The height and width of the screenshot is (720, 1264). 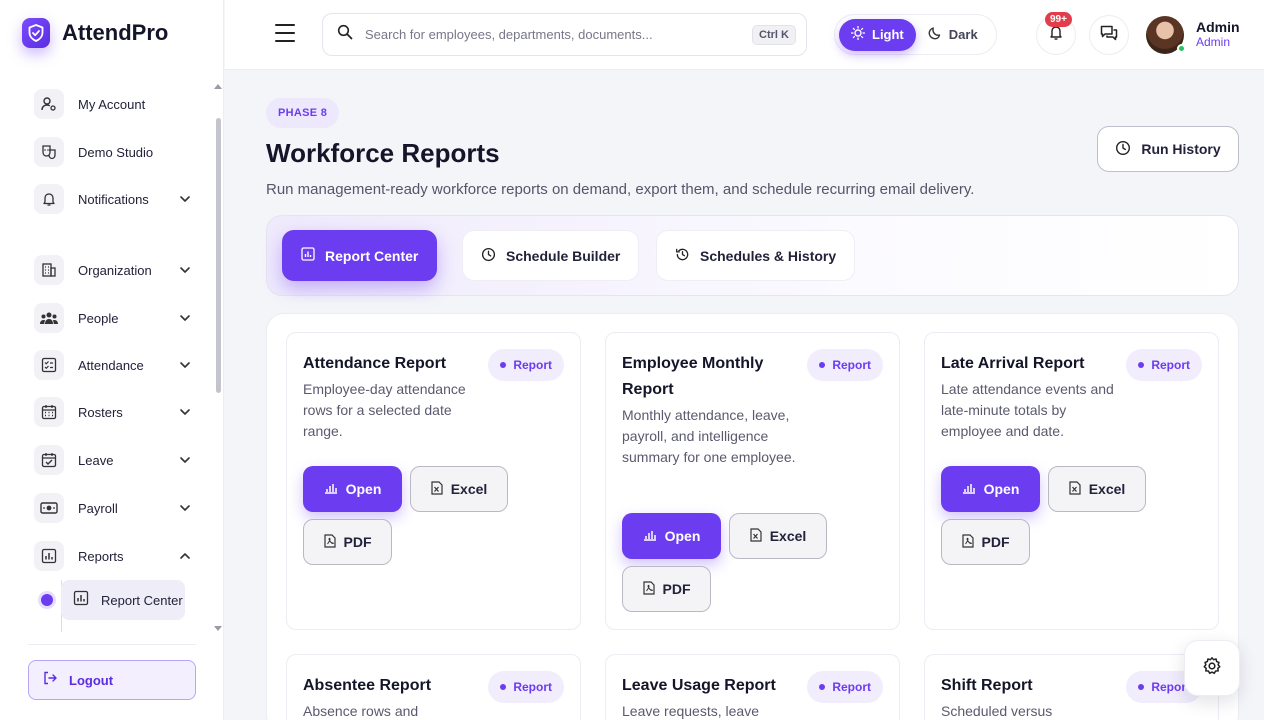 What do you see at coordinates (693, 376) in the screenshot?
I see `card-title: Employee Monthly Report` at bounding box center [693, 376].